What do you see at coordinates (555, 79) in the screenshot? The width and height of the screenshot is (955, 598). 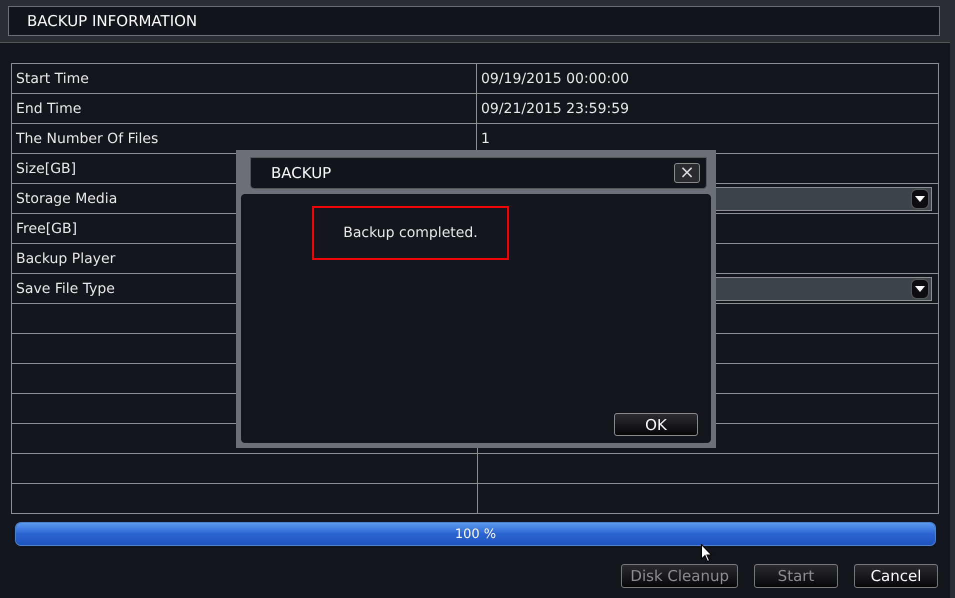 I see `field-value: 09/19/2015 00:00:00` at bounding box center [555, 79].